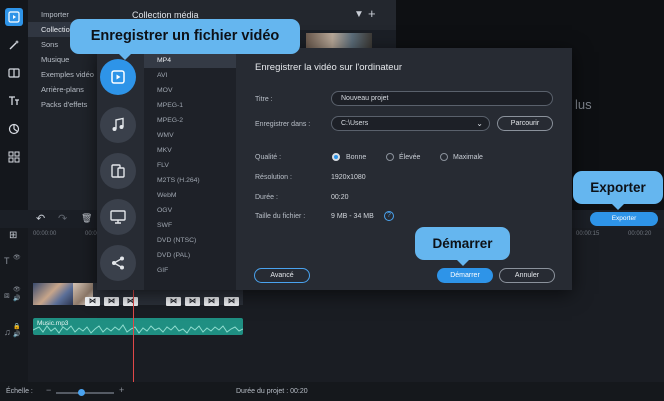 The width and height of the screenshot is (664, 401). What do you see at coordinates (479, 123) in the screenshot?
I see `chevron-down-icon: ⌄` at bounding box center [479, 123].